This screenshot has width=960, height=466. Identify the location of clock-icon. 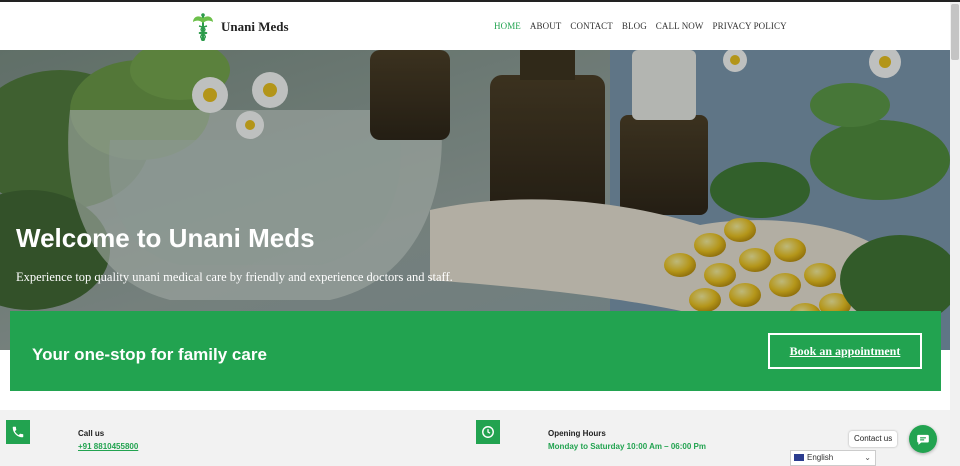
(488, 432).